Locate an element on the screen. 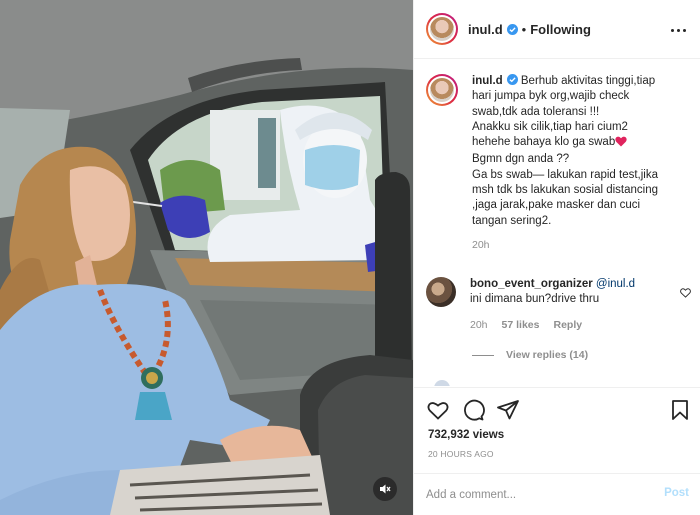 The width and height of the screenshot is (700, 515). caption-line: hari jumpa byk org,wajib check is located at coordinates (551, 96).